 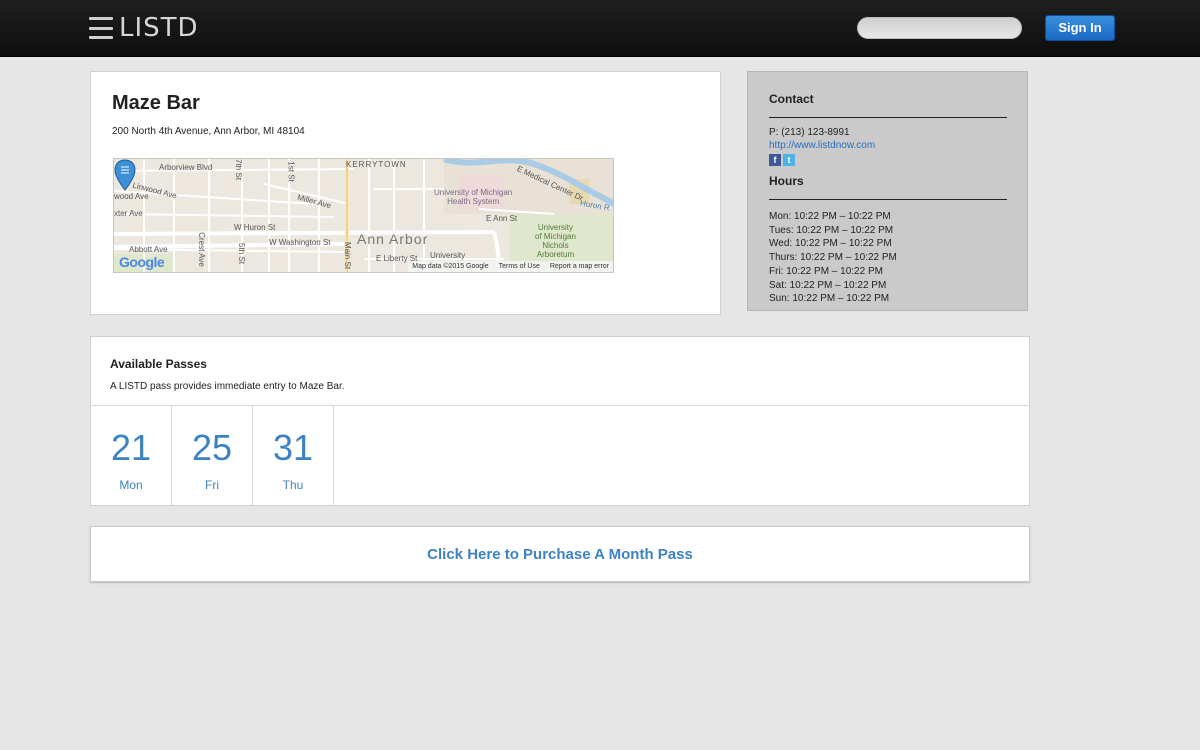 What do you see at coordinates (829, 299) in the screenshot?
I see `hours-row: Sun: 10:22 PM – 10:22 PM` at bounding box center [829, 299].